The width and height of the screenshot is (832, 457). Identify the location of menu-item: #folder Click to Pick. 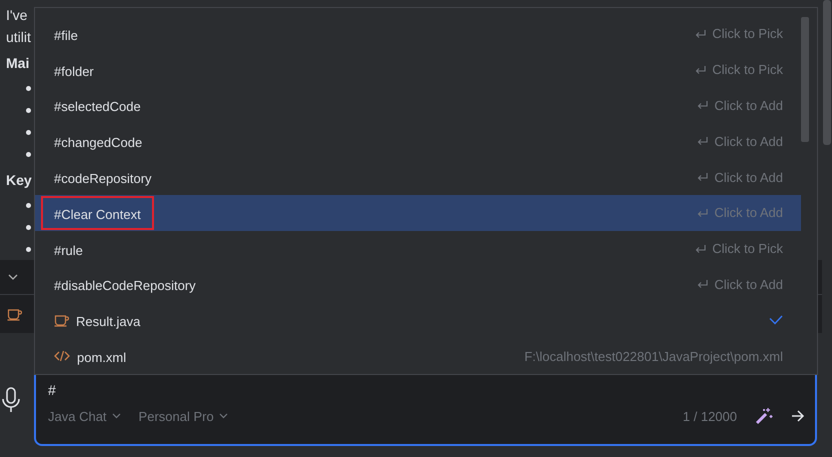
(418, 70).